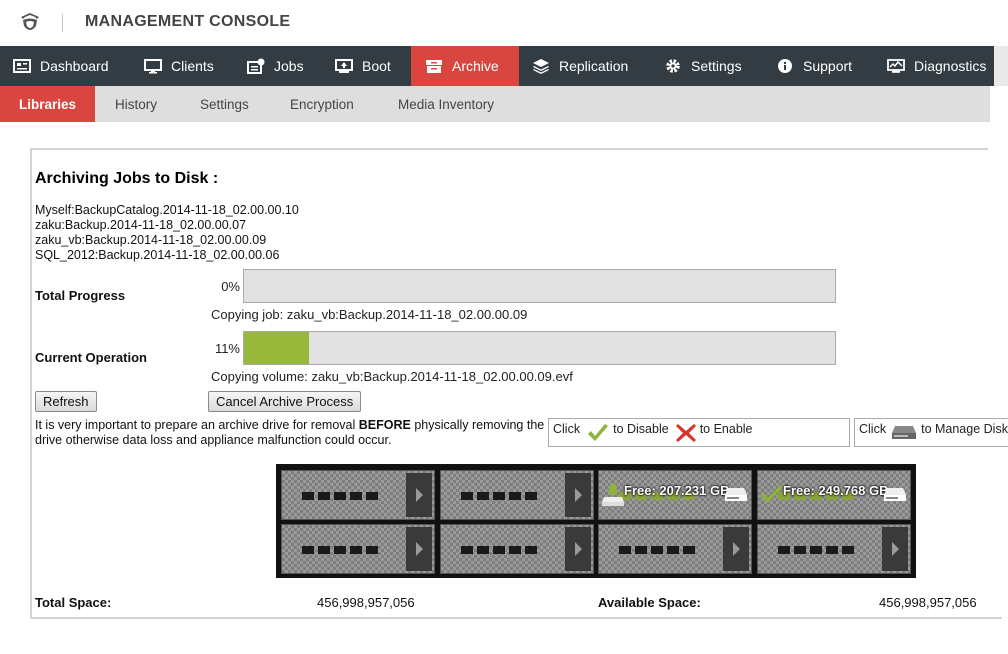 This screenshot has width=1008, height=654. What do you see at coordinates (896, 66) in the screenshot?
I see `diagnostics-icon` at bounding box center [896, 66].